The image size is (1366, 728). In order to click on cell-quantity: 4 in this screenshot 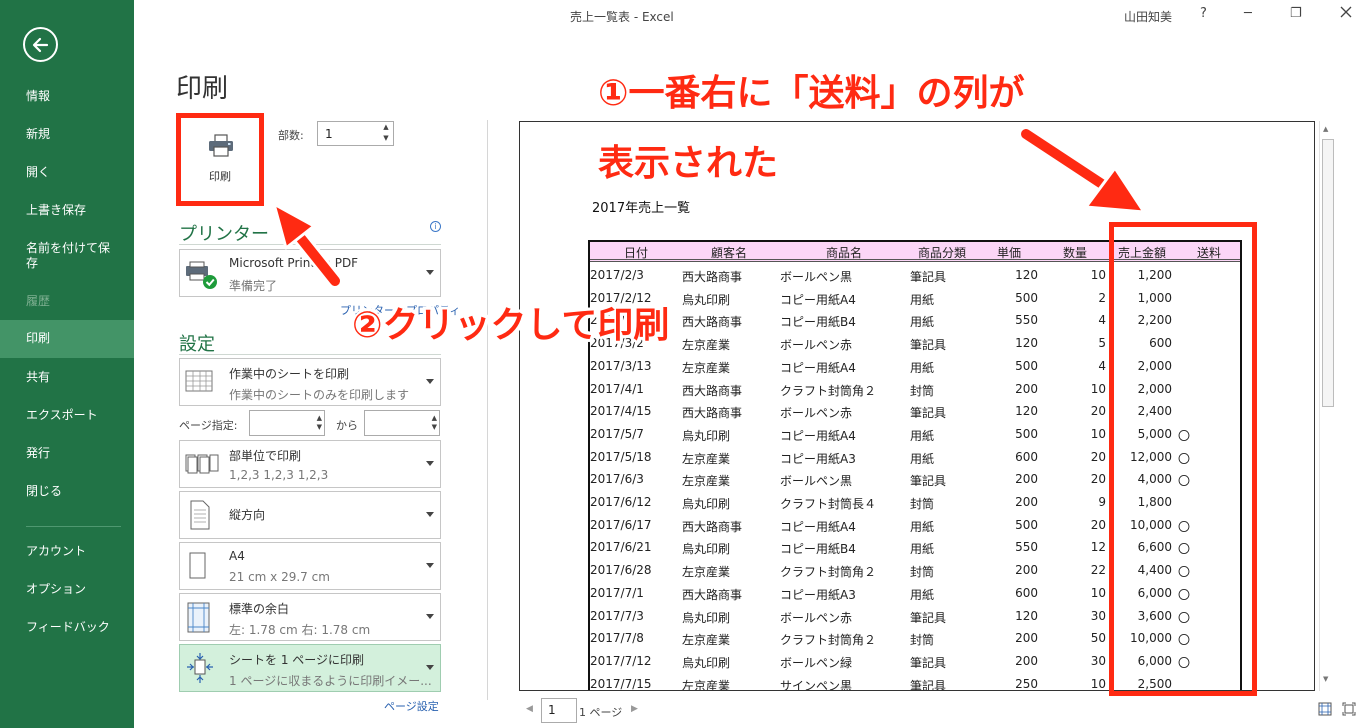, I will do `click(1102, 365)`.